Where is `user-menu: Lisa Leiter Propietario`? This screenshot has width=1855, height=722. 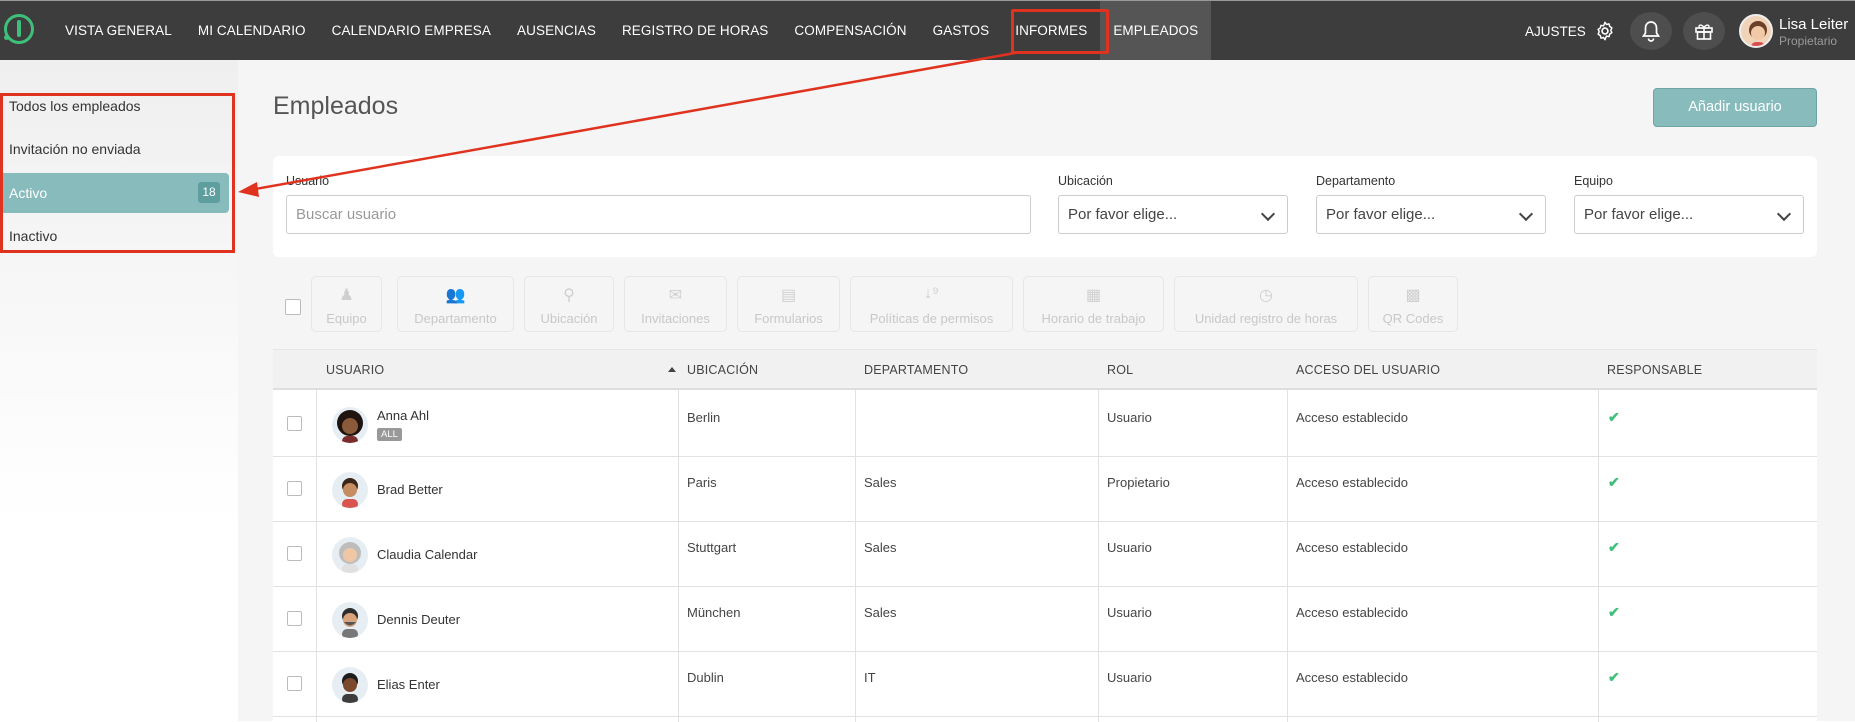
user-menu: Lisa Leiter Propietario is located at coordinates (1795, 32).